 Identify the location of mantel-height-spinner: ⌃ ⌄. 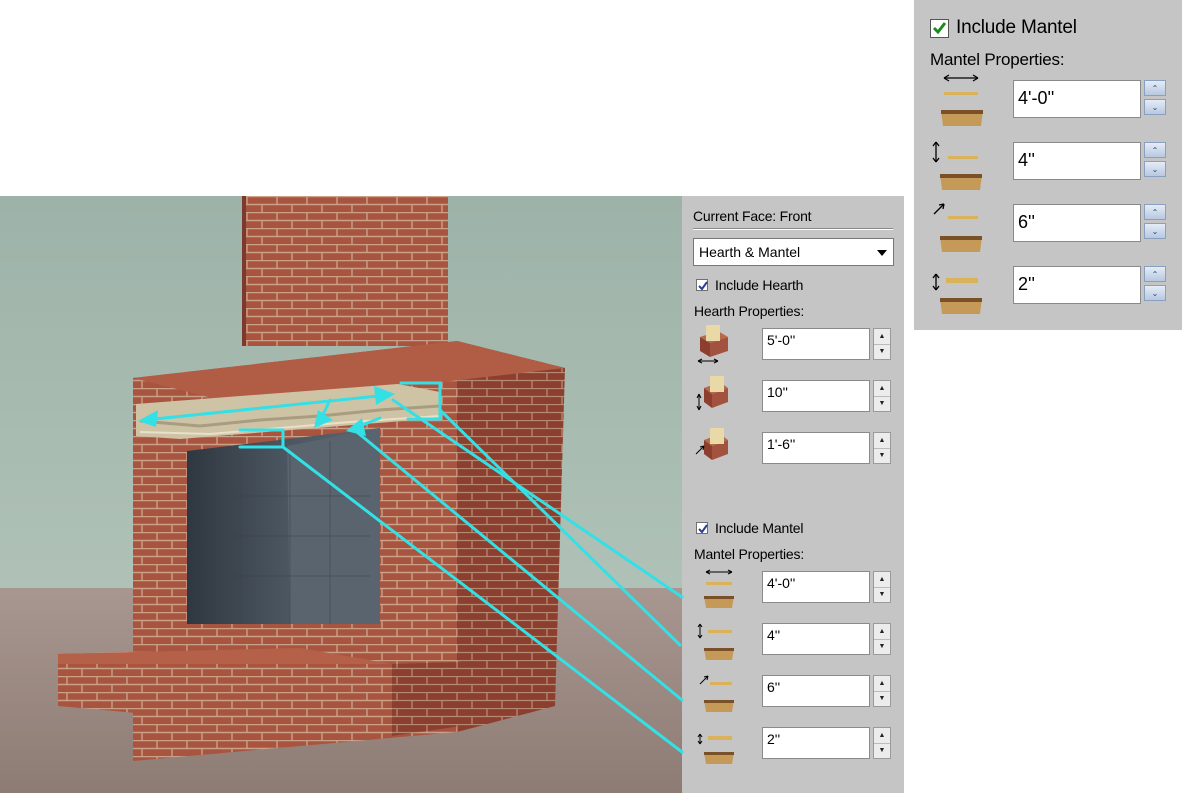
(1156, 161).